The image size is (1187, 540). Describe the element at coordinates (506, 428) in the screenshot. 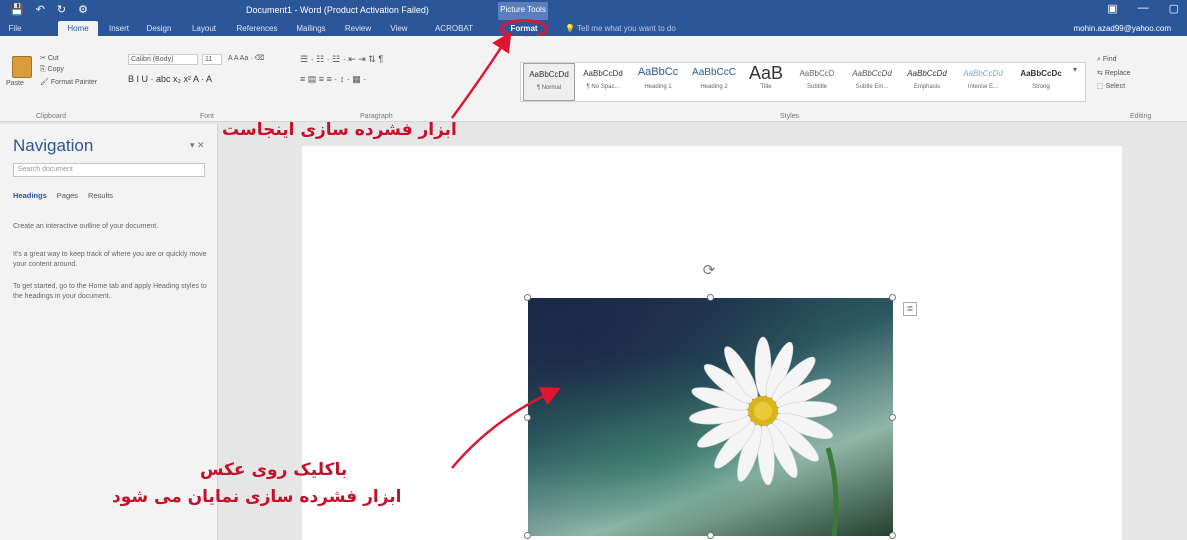

I see `arrow-to-picture` at that location.